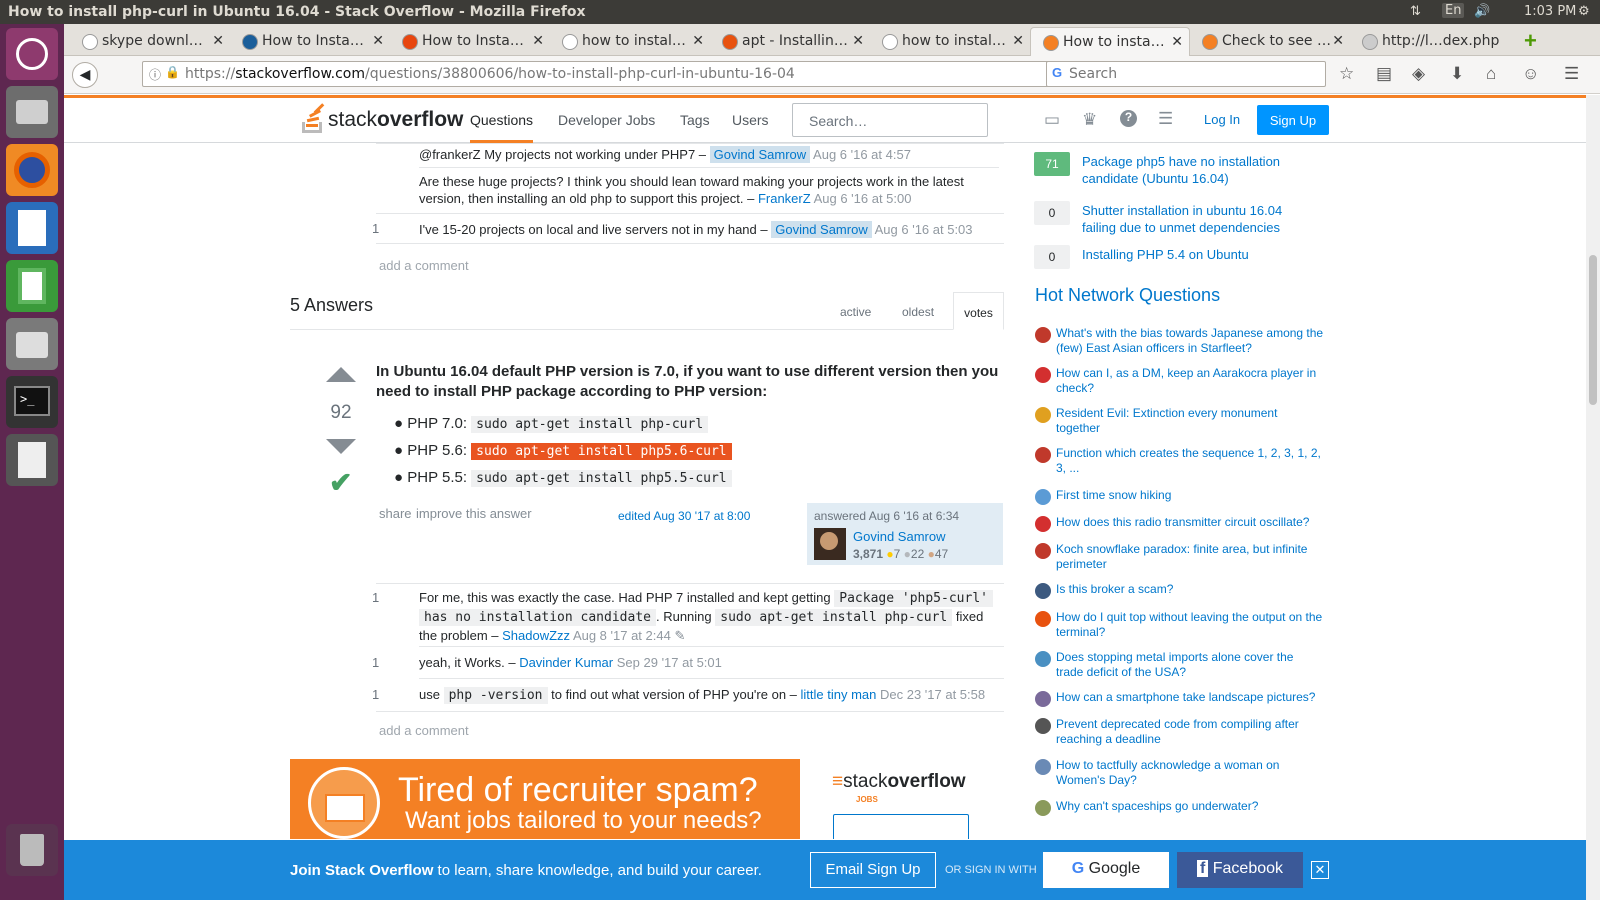  Describe the element at coordinates (32, 344) in the screenshot. I see `software-center-icon` at that location.